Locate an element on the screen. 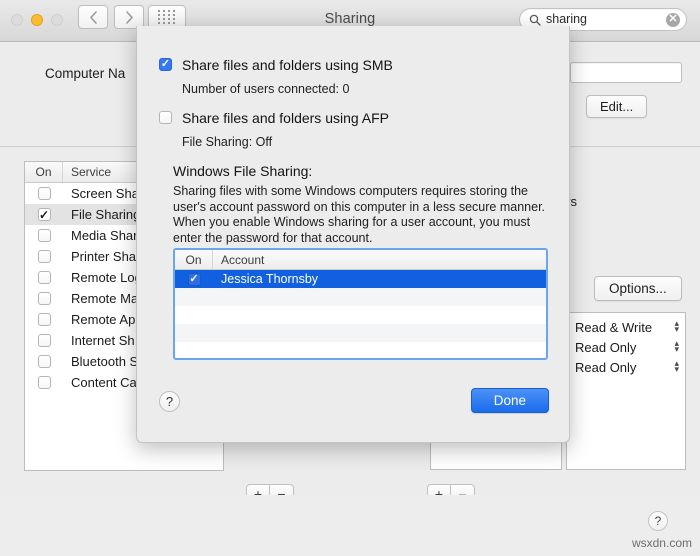  watermark: wsxdn.com is located at coordinates (661, 543).